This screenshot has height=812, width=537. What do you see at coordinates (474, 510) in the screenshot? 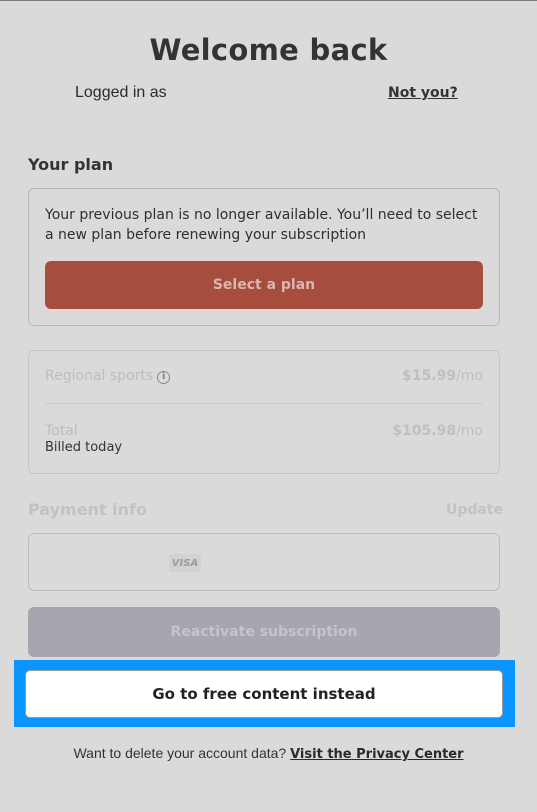
I see `update-payment-link: Update` at bounding box center [474, 510].